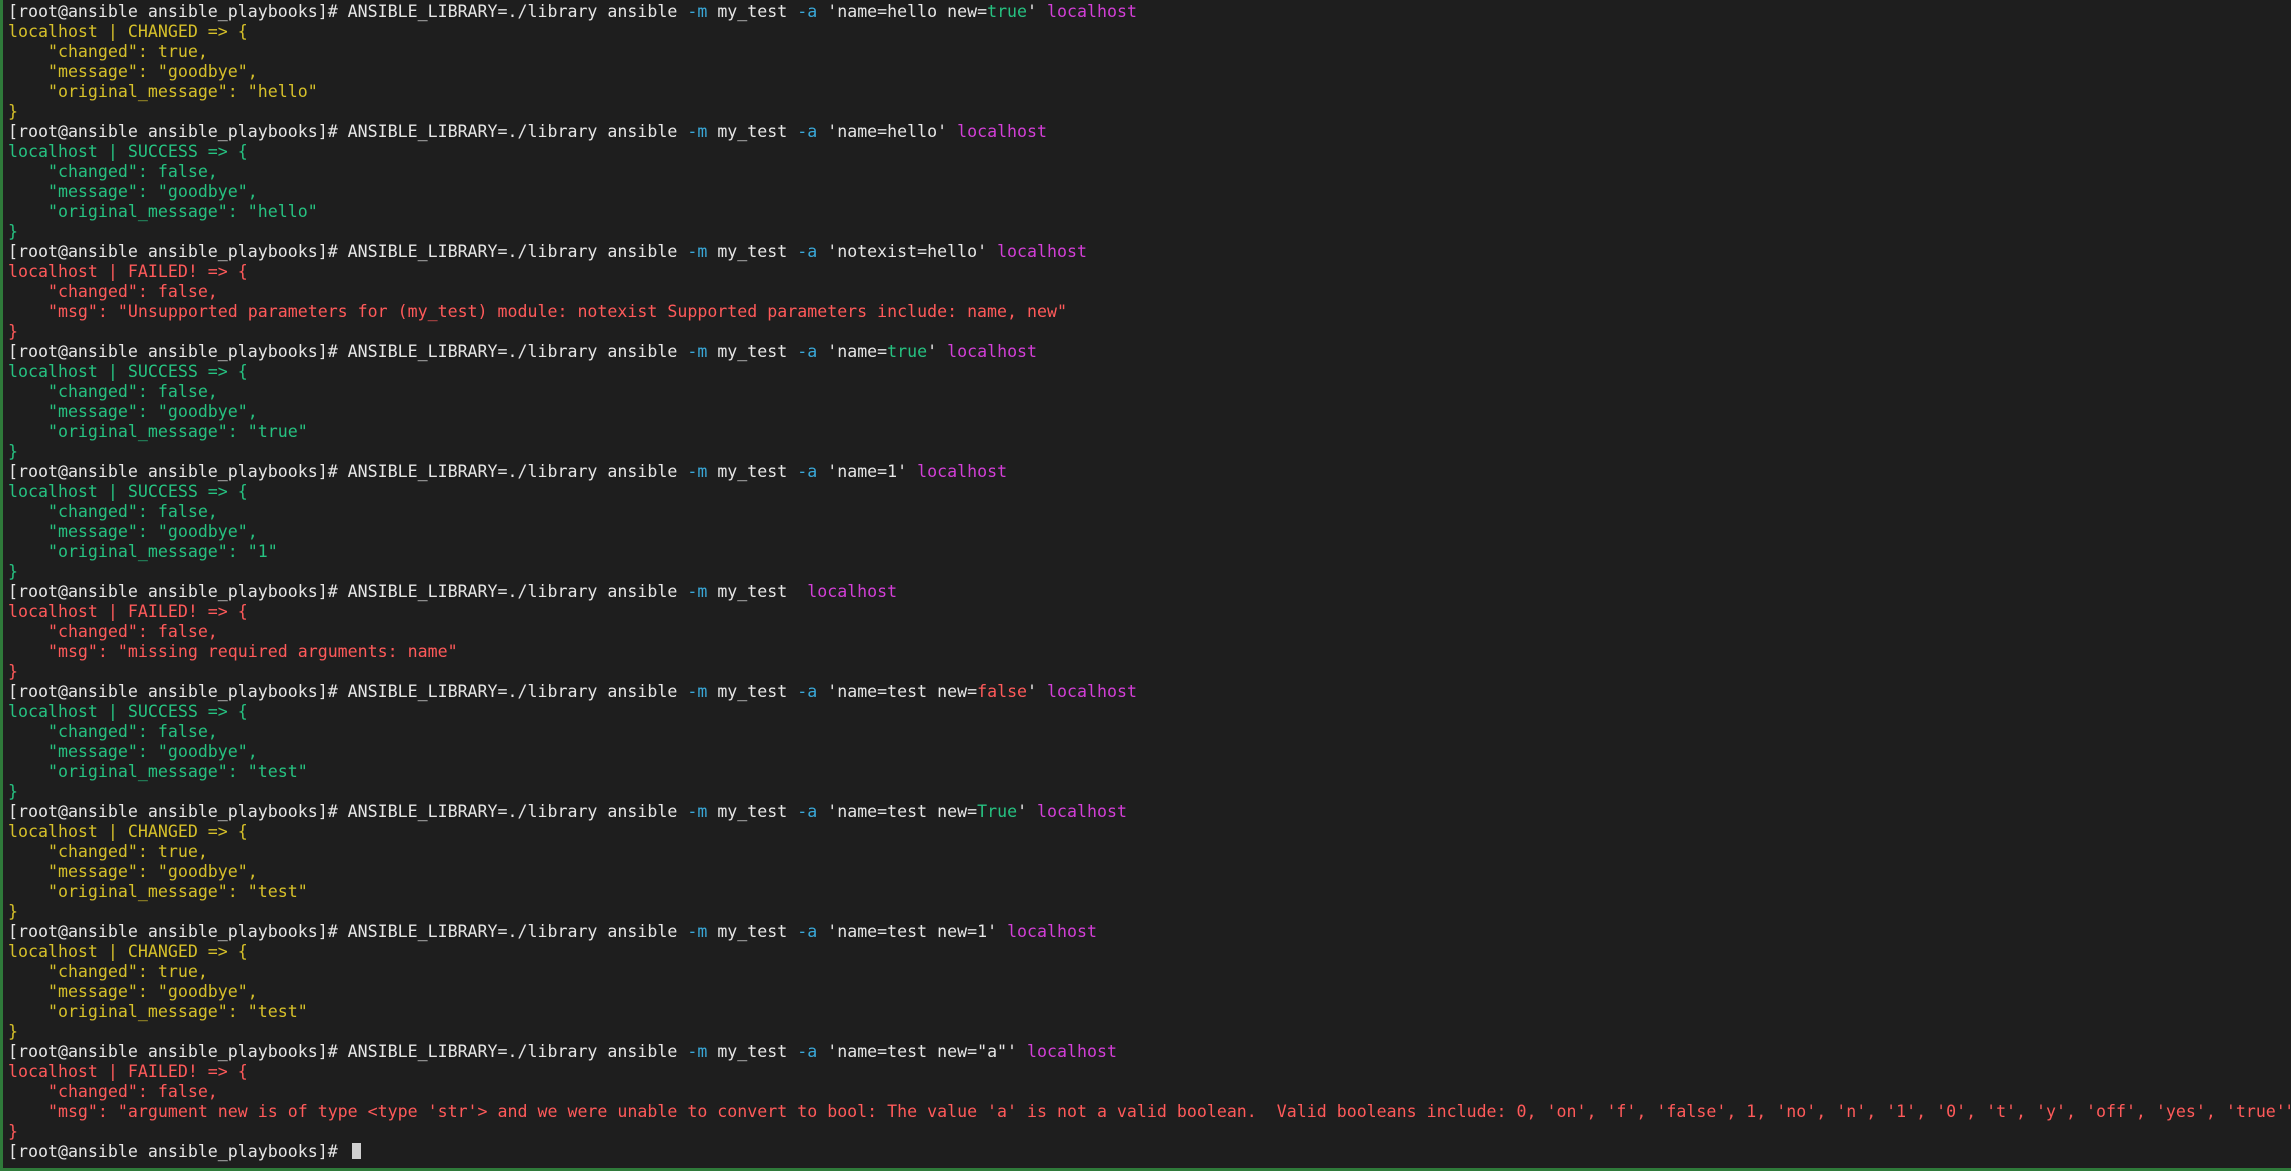  What do you see at coordinates (907, 251) in the screenshot?
I see `terminal-text-segment: 'notexist=hello'` at bounding box center [907, 251].